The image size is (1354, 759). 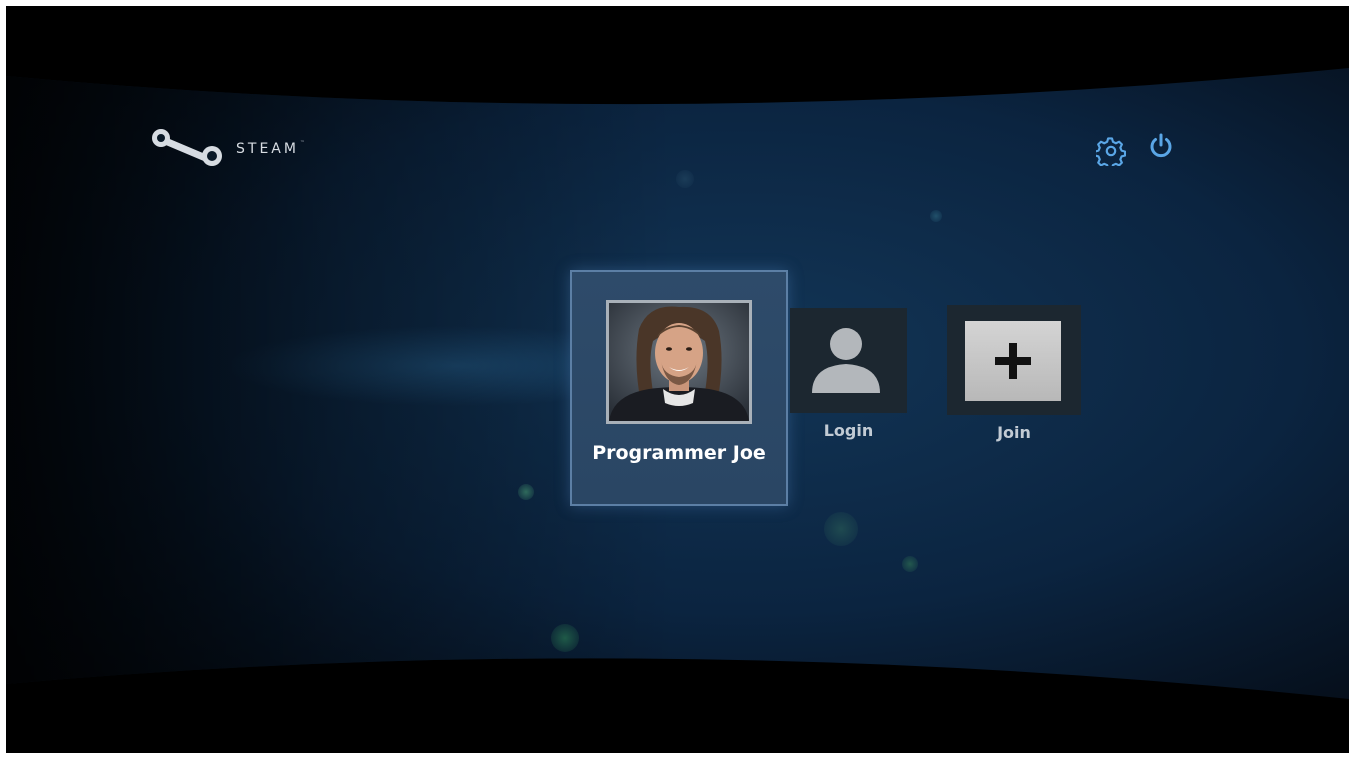 I want to click on settings-button, so click(x=1110, y=153).